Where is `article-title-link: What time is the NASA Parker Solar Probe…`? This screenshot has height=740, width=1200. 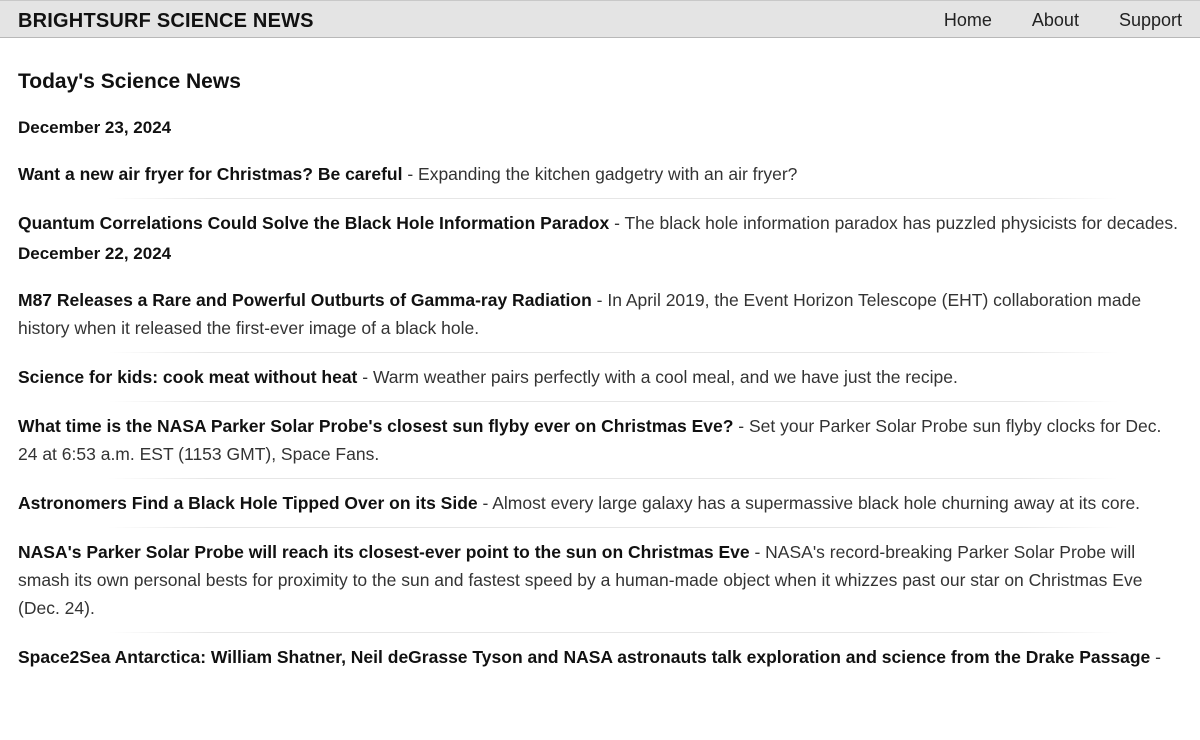 article-title-link: What time is the NASA Parker Solar Probe… is located at coordinates (375, 426).